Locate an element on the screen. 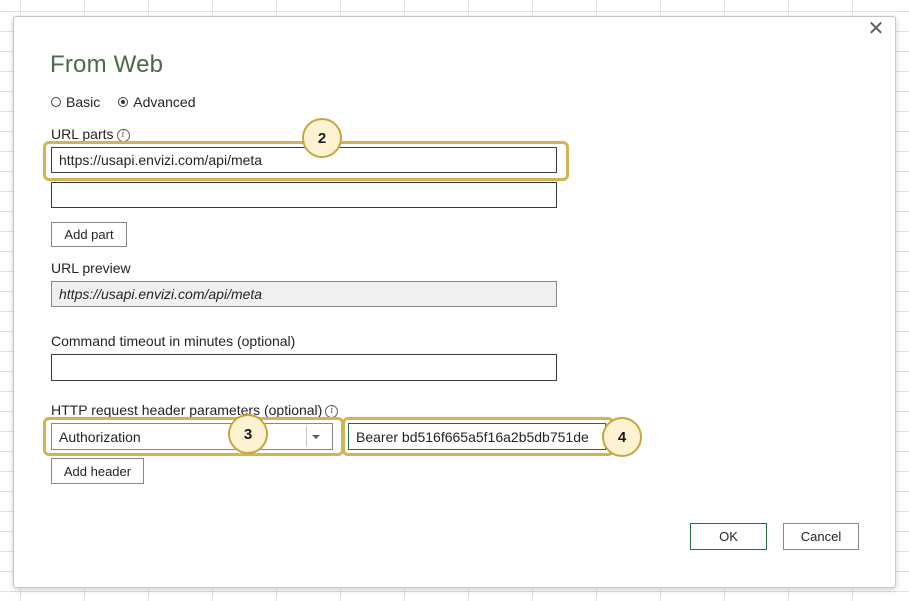 Image resolution: width=909 pixels, height=601 pixels. url-parts-label: URL parts i is located at coordinates (90, 134).